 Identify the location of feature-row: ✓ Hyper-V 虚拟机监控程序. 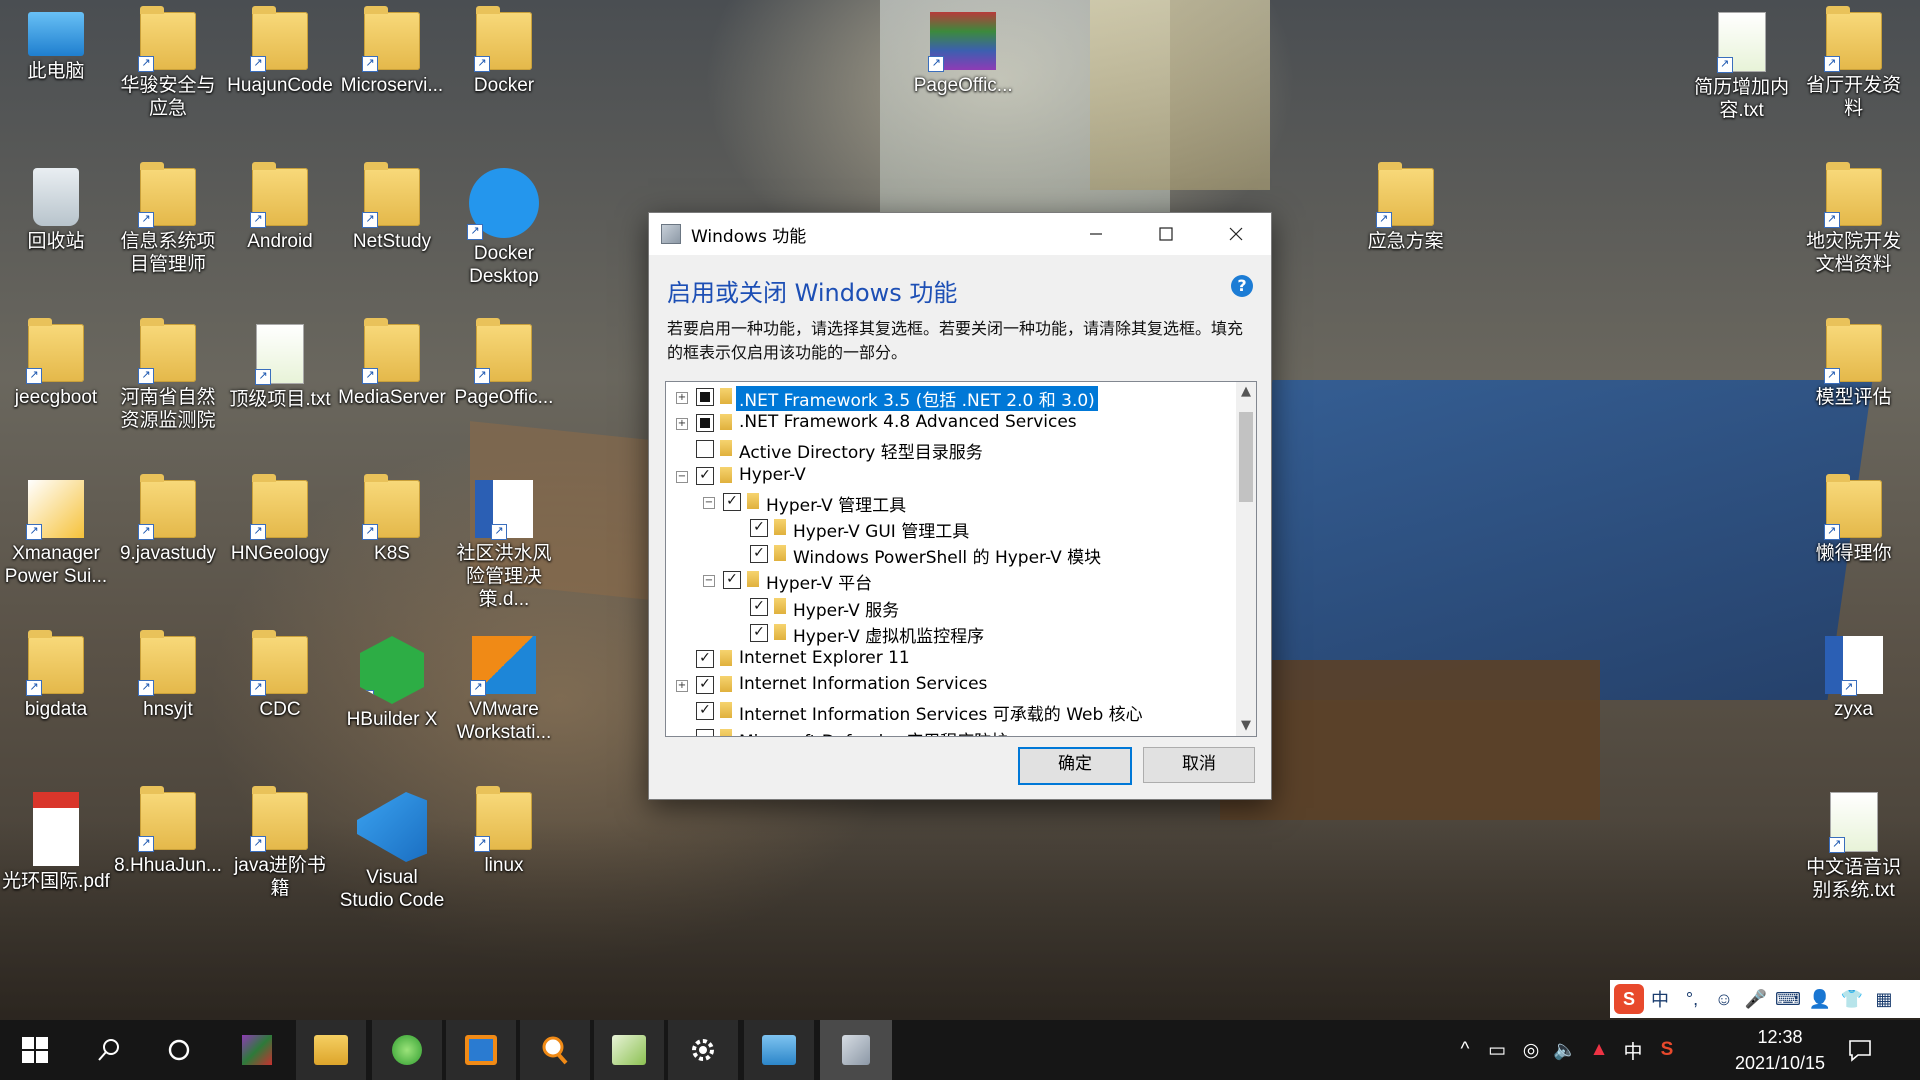
(946, 633).